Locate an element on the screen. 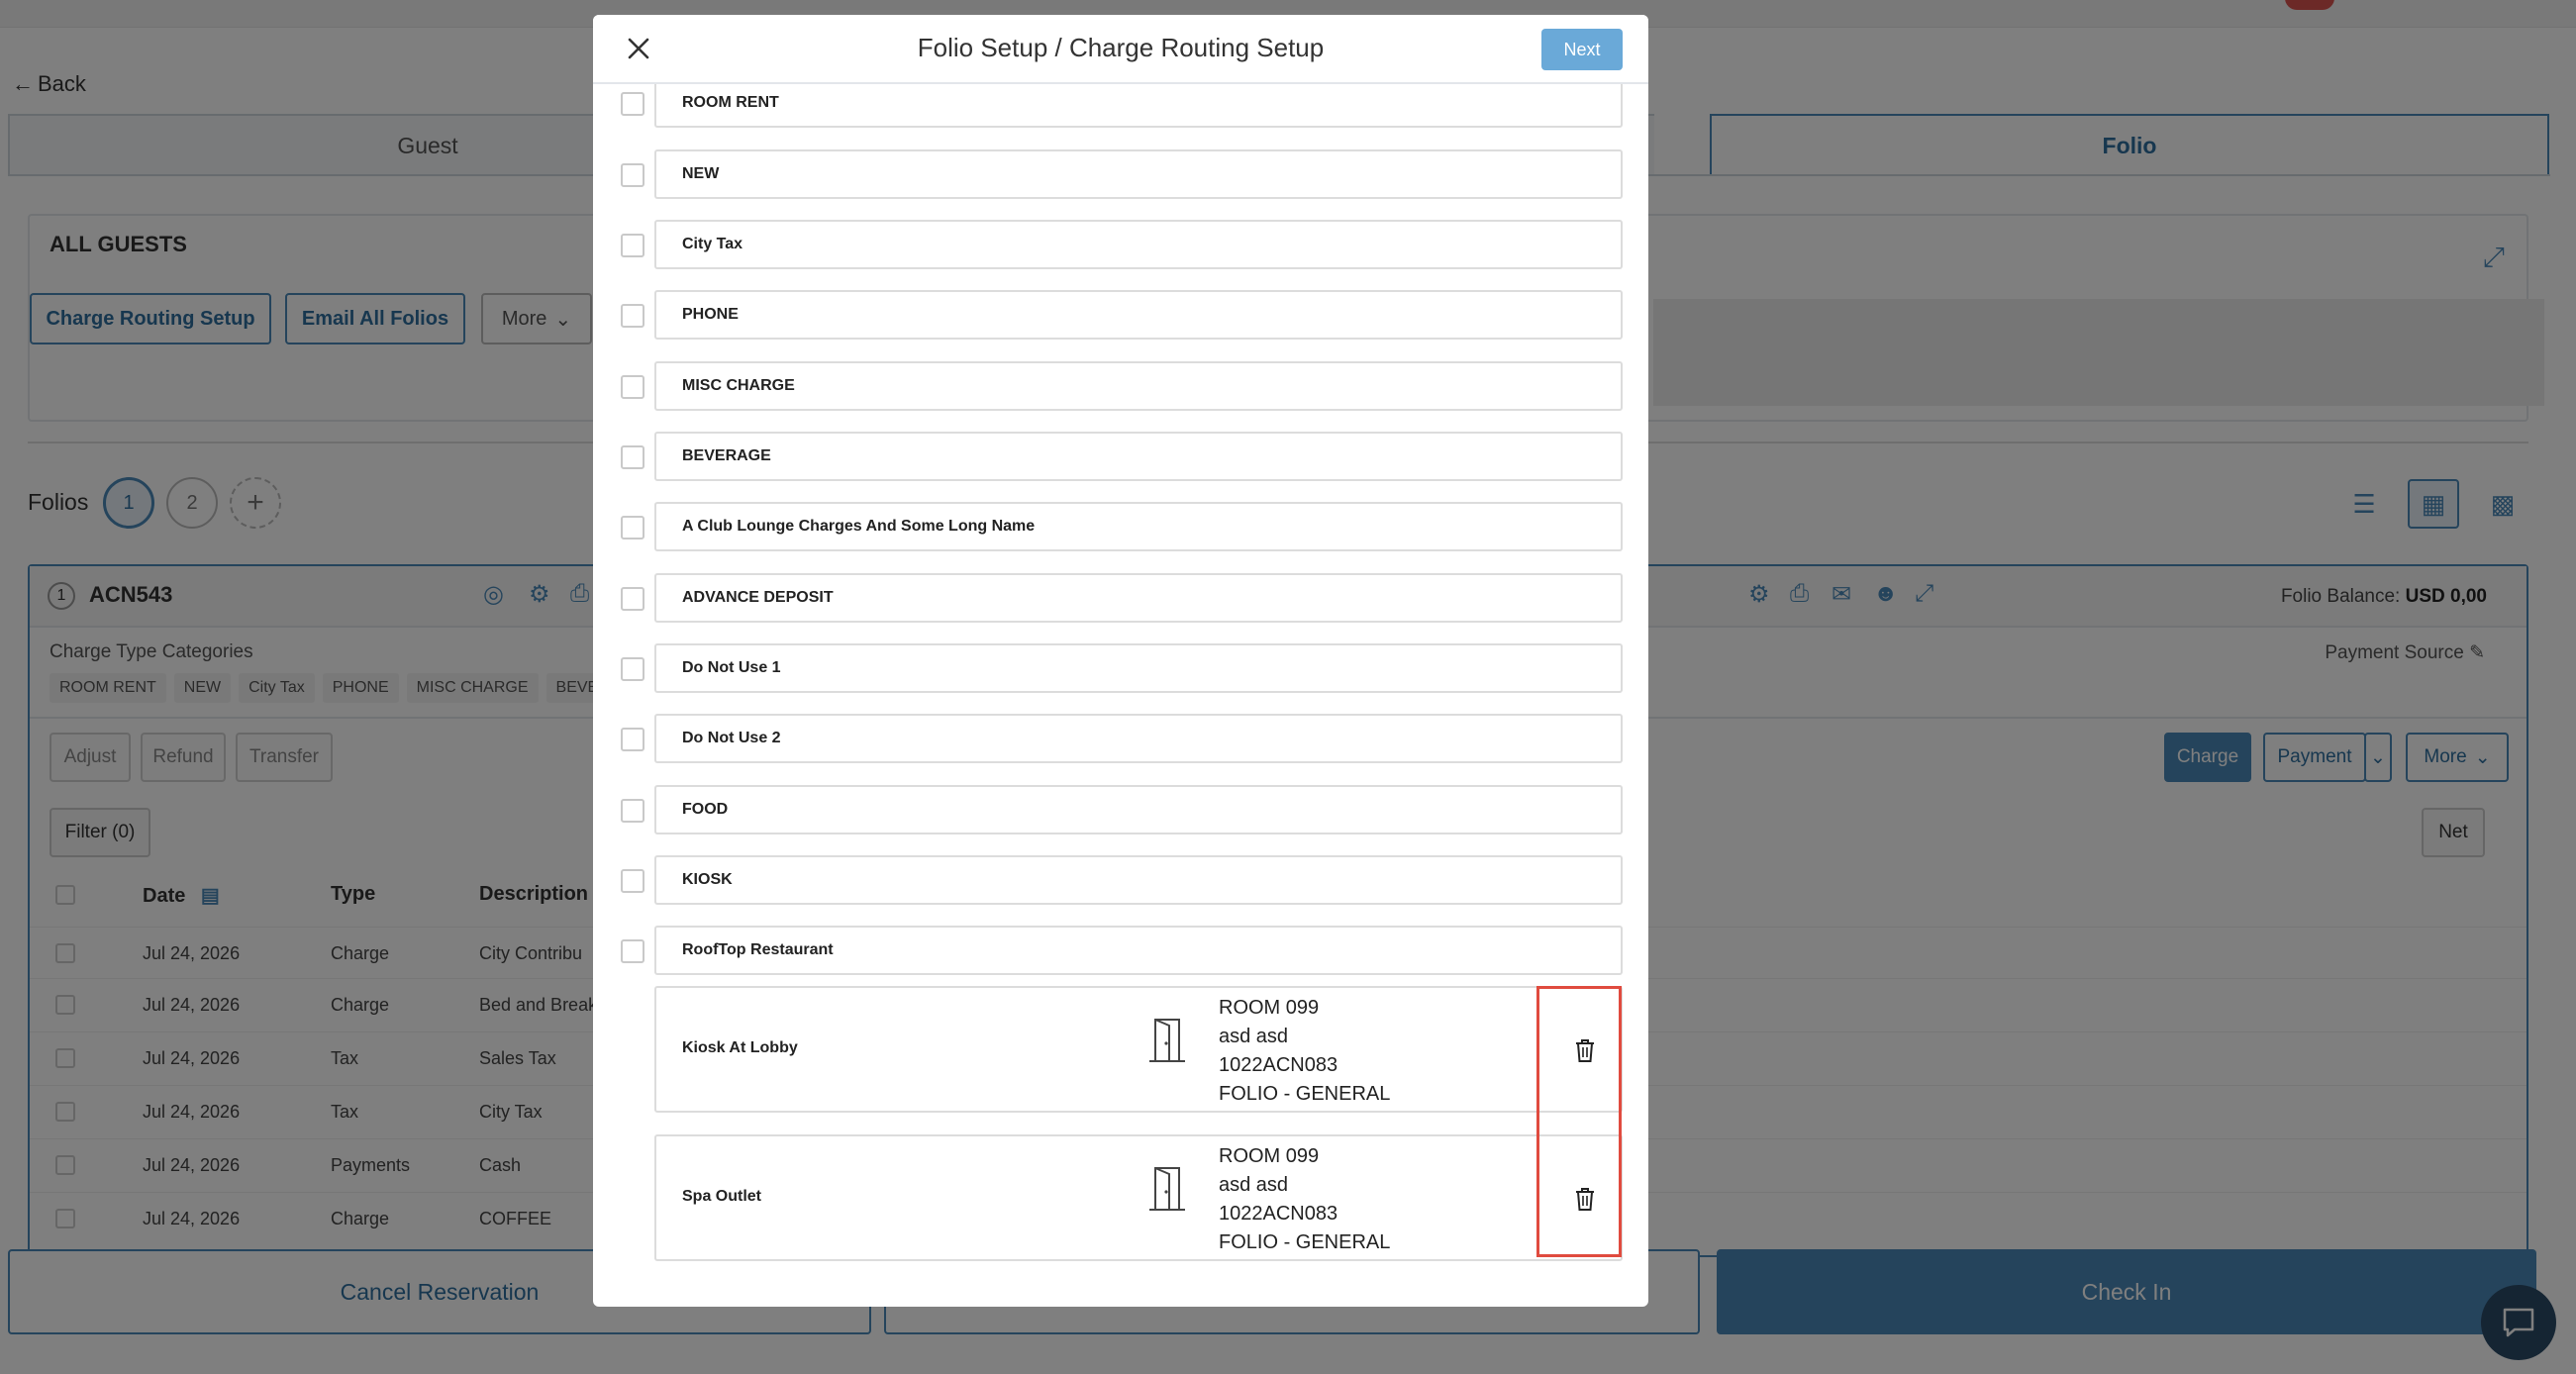 The width and height of the screenshot is (2576, 1374). category-row: A Club Lounge Charges And Some Long Name is located at coordinates (1122, 527).